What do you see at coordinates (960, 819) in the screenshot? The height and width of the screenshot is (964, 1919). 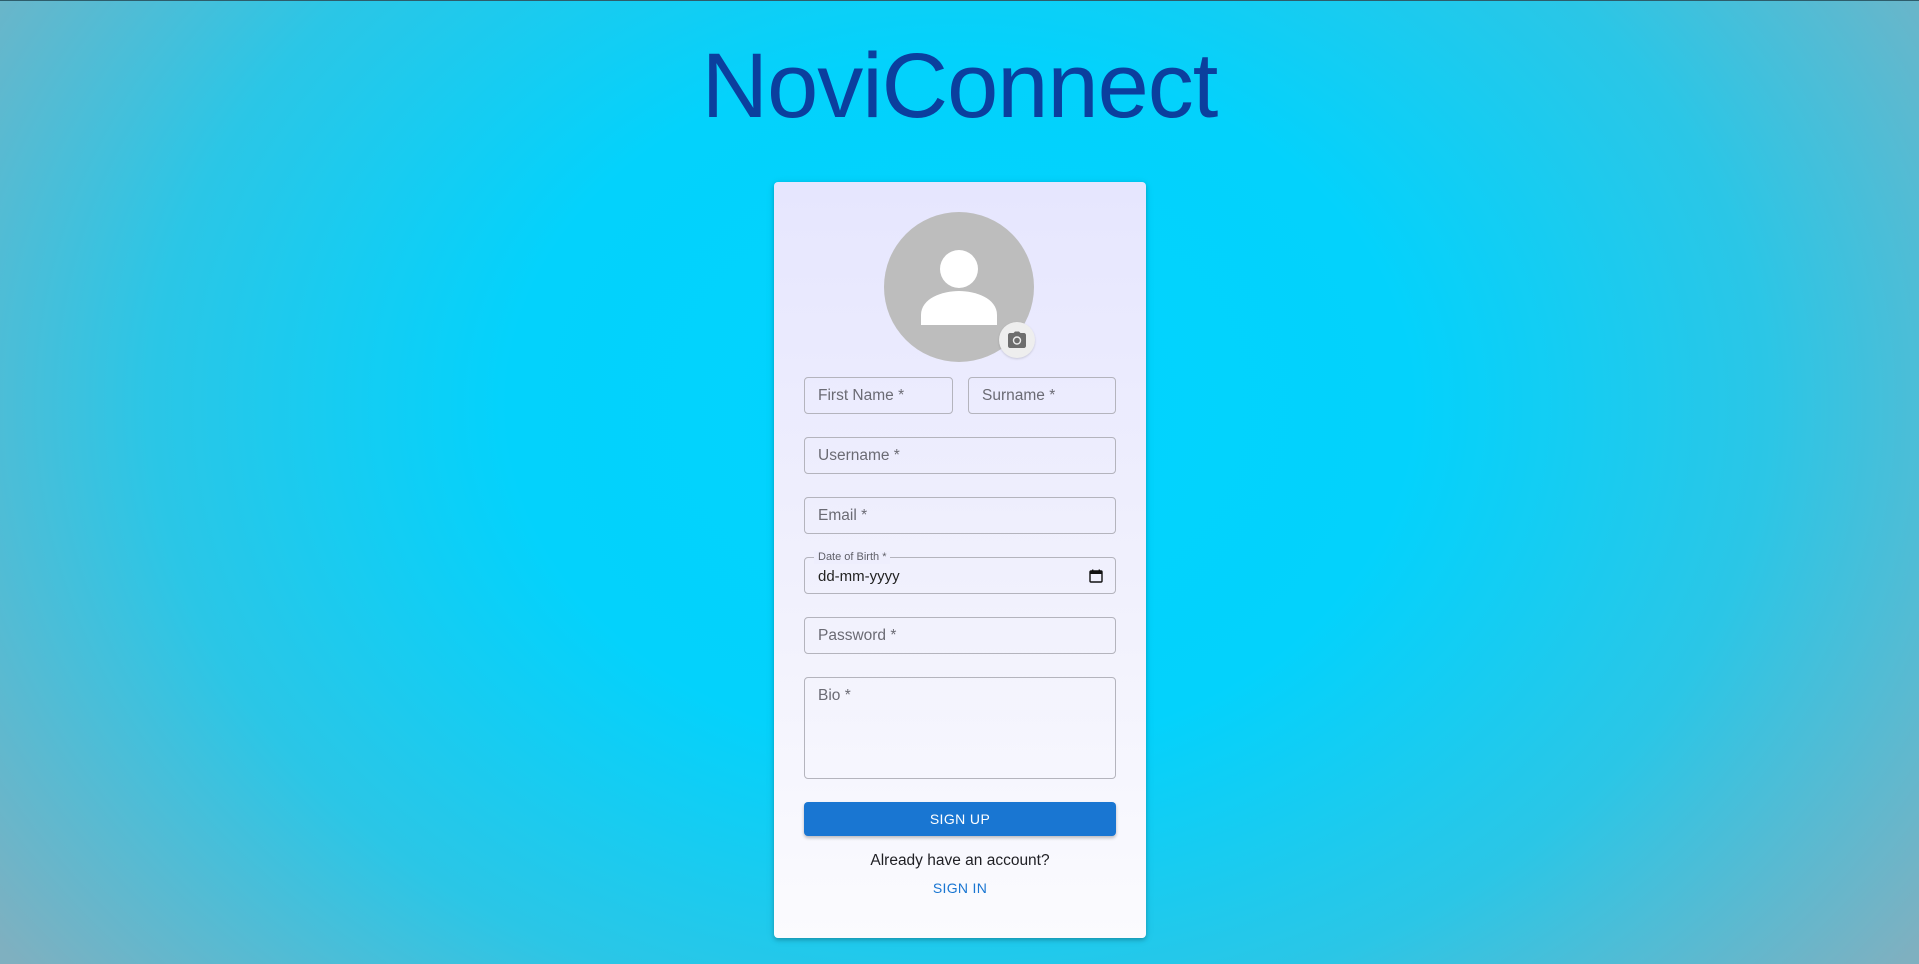 I see `sign-up-button: SIGN UP` at bounding box center [960, 819].